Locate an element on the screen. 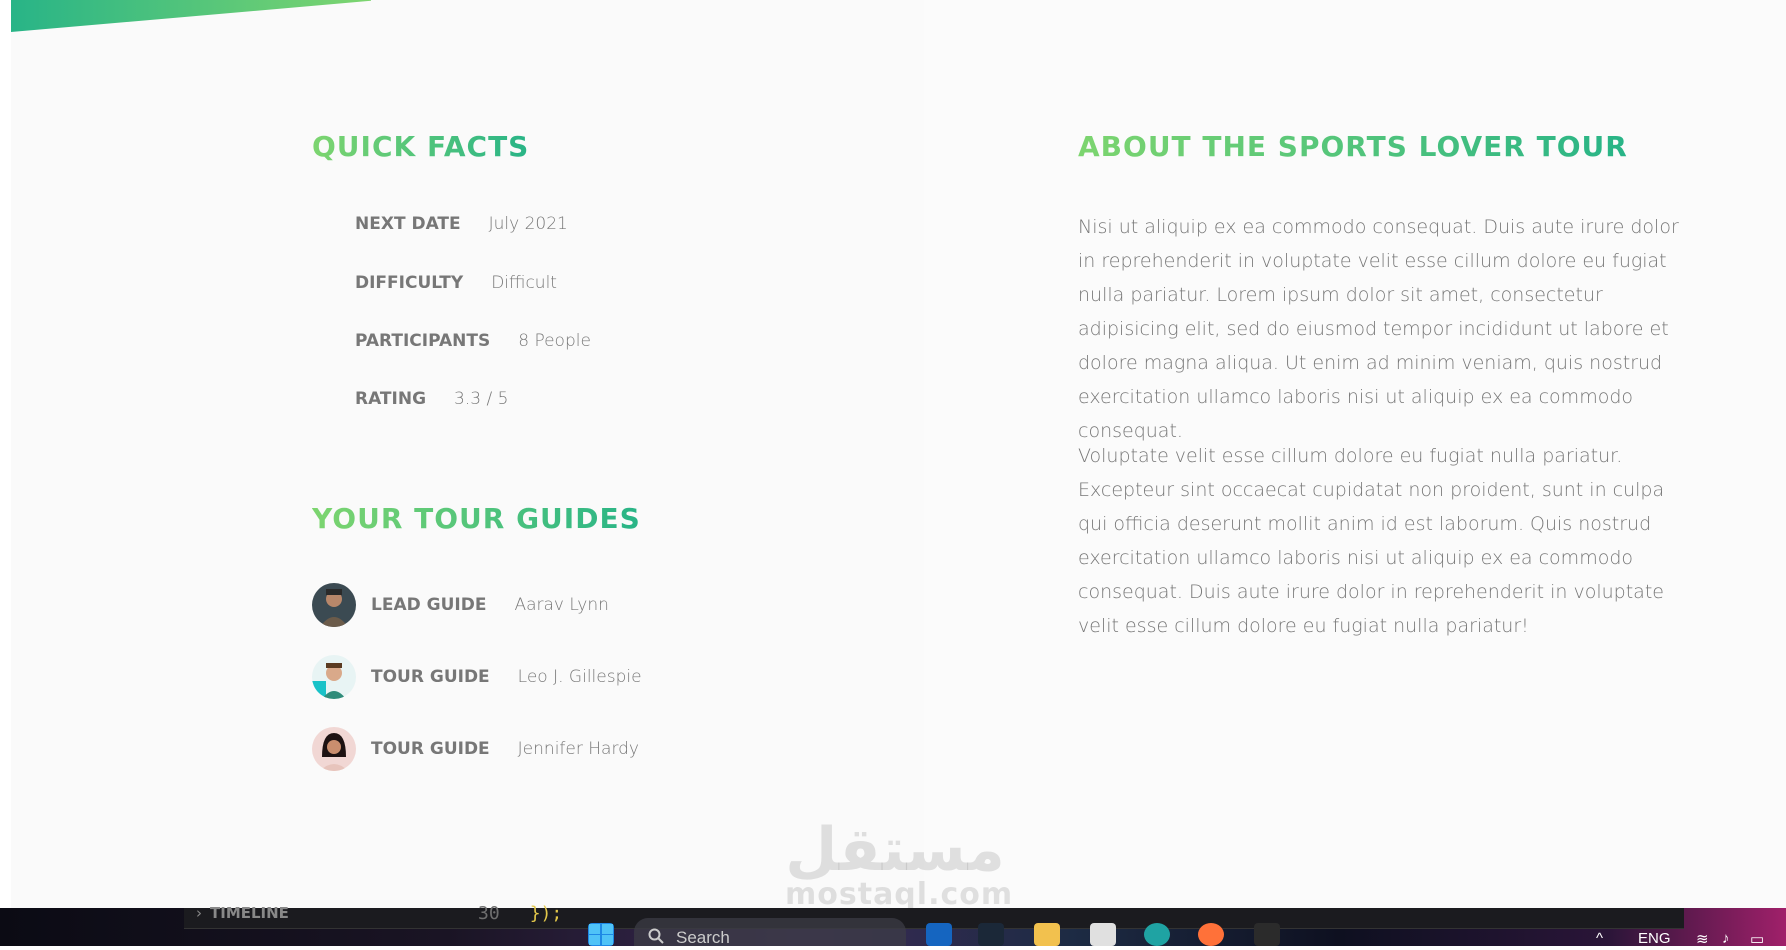 The width and height of the screenshot is (1786, 950). guide-role: LEAD GUIDE is located at coordinates (429, 605).